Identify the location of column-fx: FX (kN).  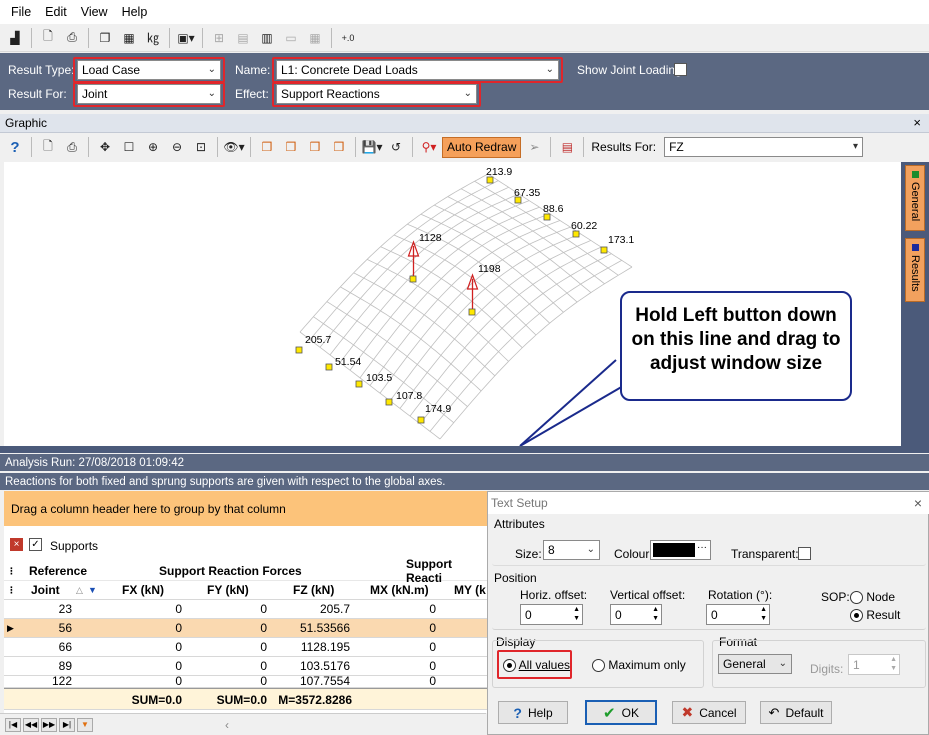
(143, 590).